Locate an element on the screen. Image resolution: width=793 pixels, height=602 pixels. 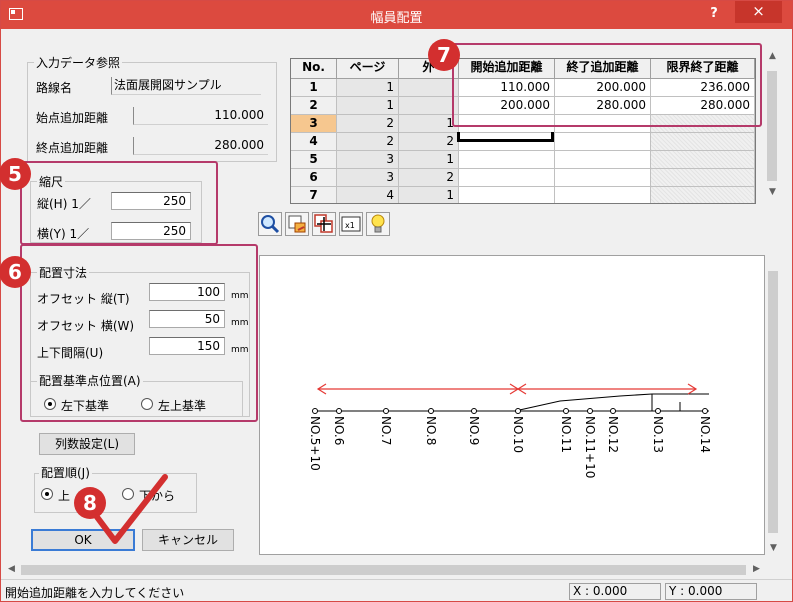
svg-text: x1 is located at coordinates (350, 225).